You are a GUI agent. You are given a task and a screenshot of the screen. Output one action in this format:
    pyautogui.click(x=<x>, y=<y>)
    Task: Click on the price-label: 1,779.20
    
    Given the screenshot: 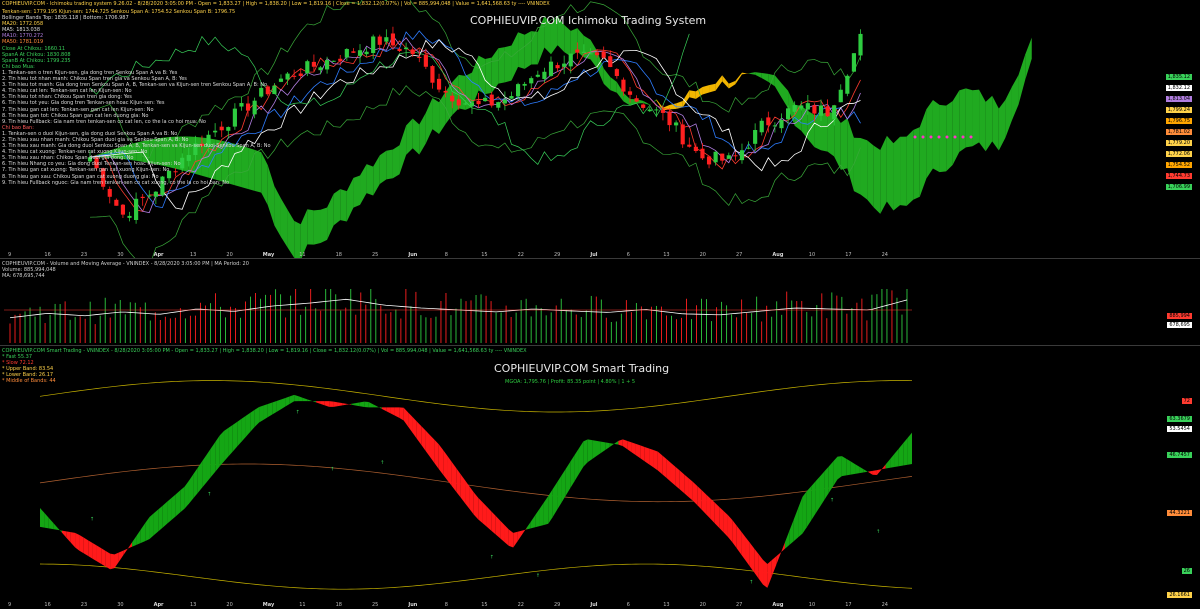 What is the action you would take?
    pyautogui.click(x=1178, y=143)
    